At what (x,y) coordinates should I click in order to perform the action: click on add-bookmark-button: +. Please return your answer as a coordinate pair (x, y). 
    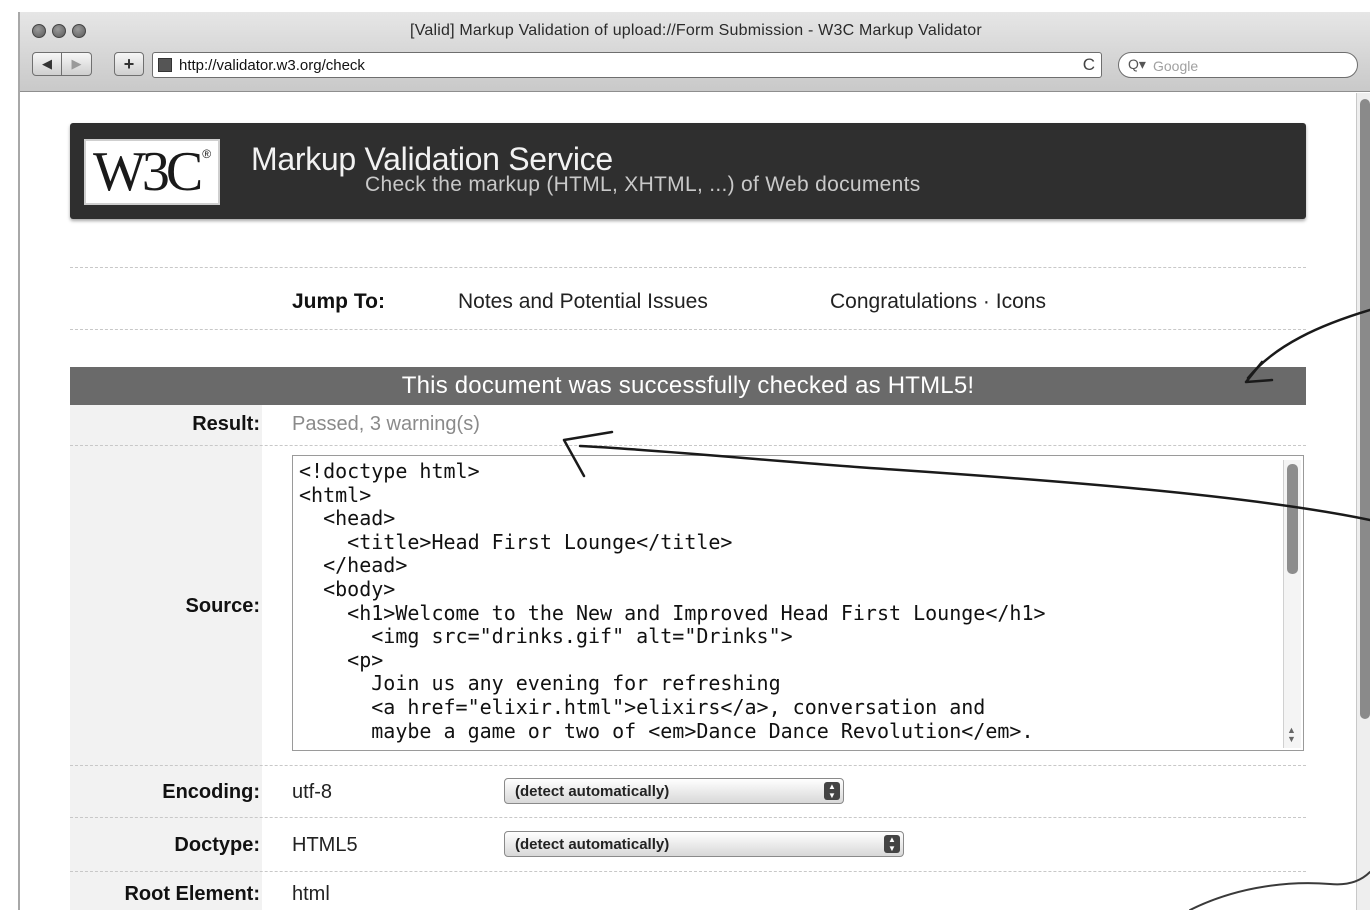
    Looking at the image, I should click on (129, 64).